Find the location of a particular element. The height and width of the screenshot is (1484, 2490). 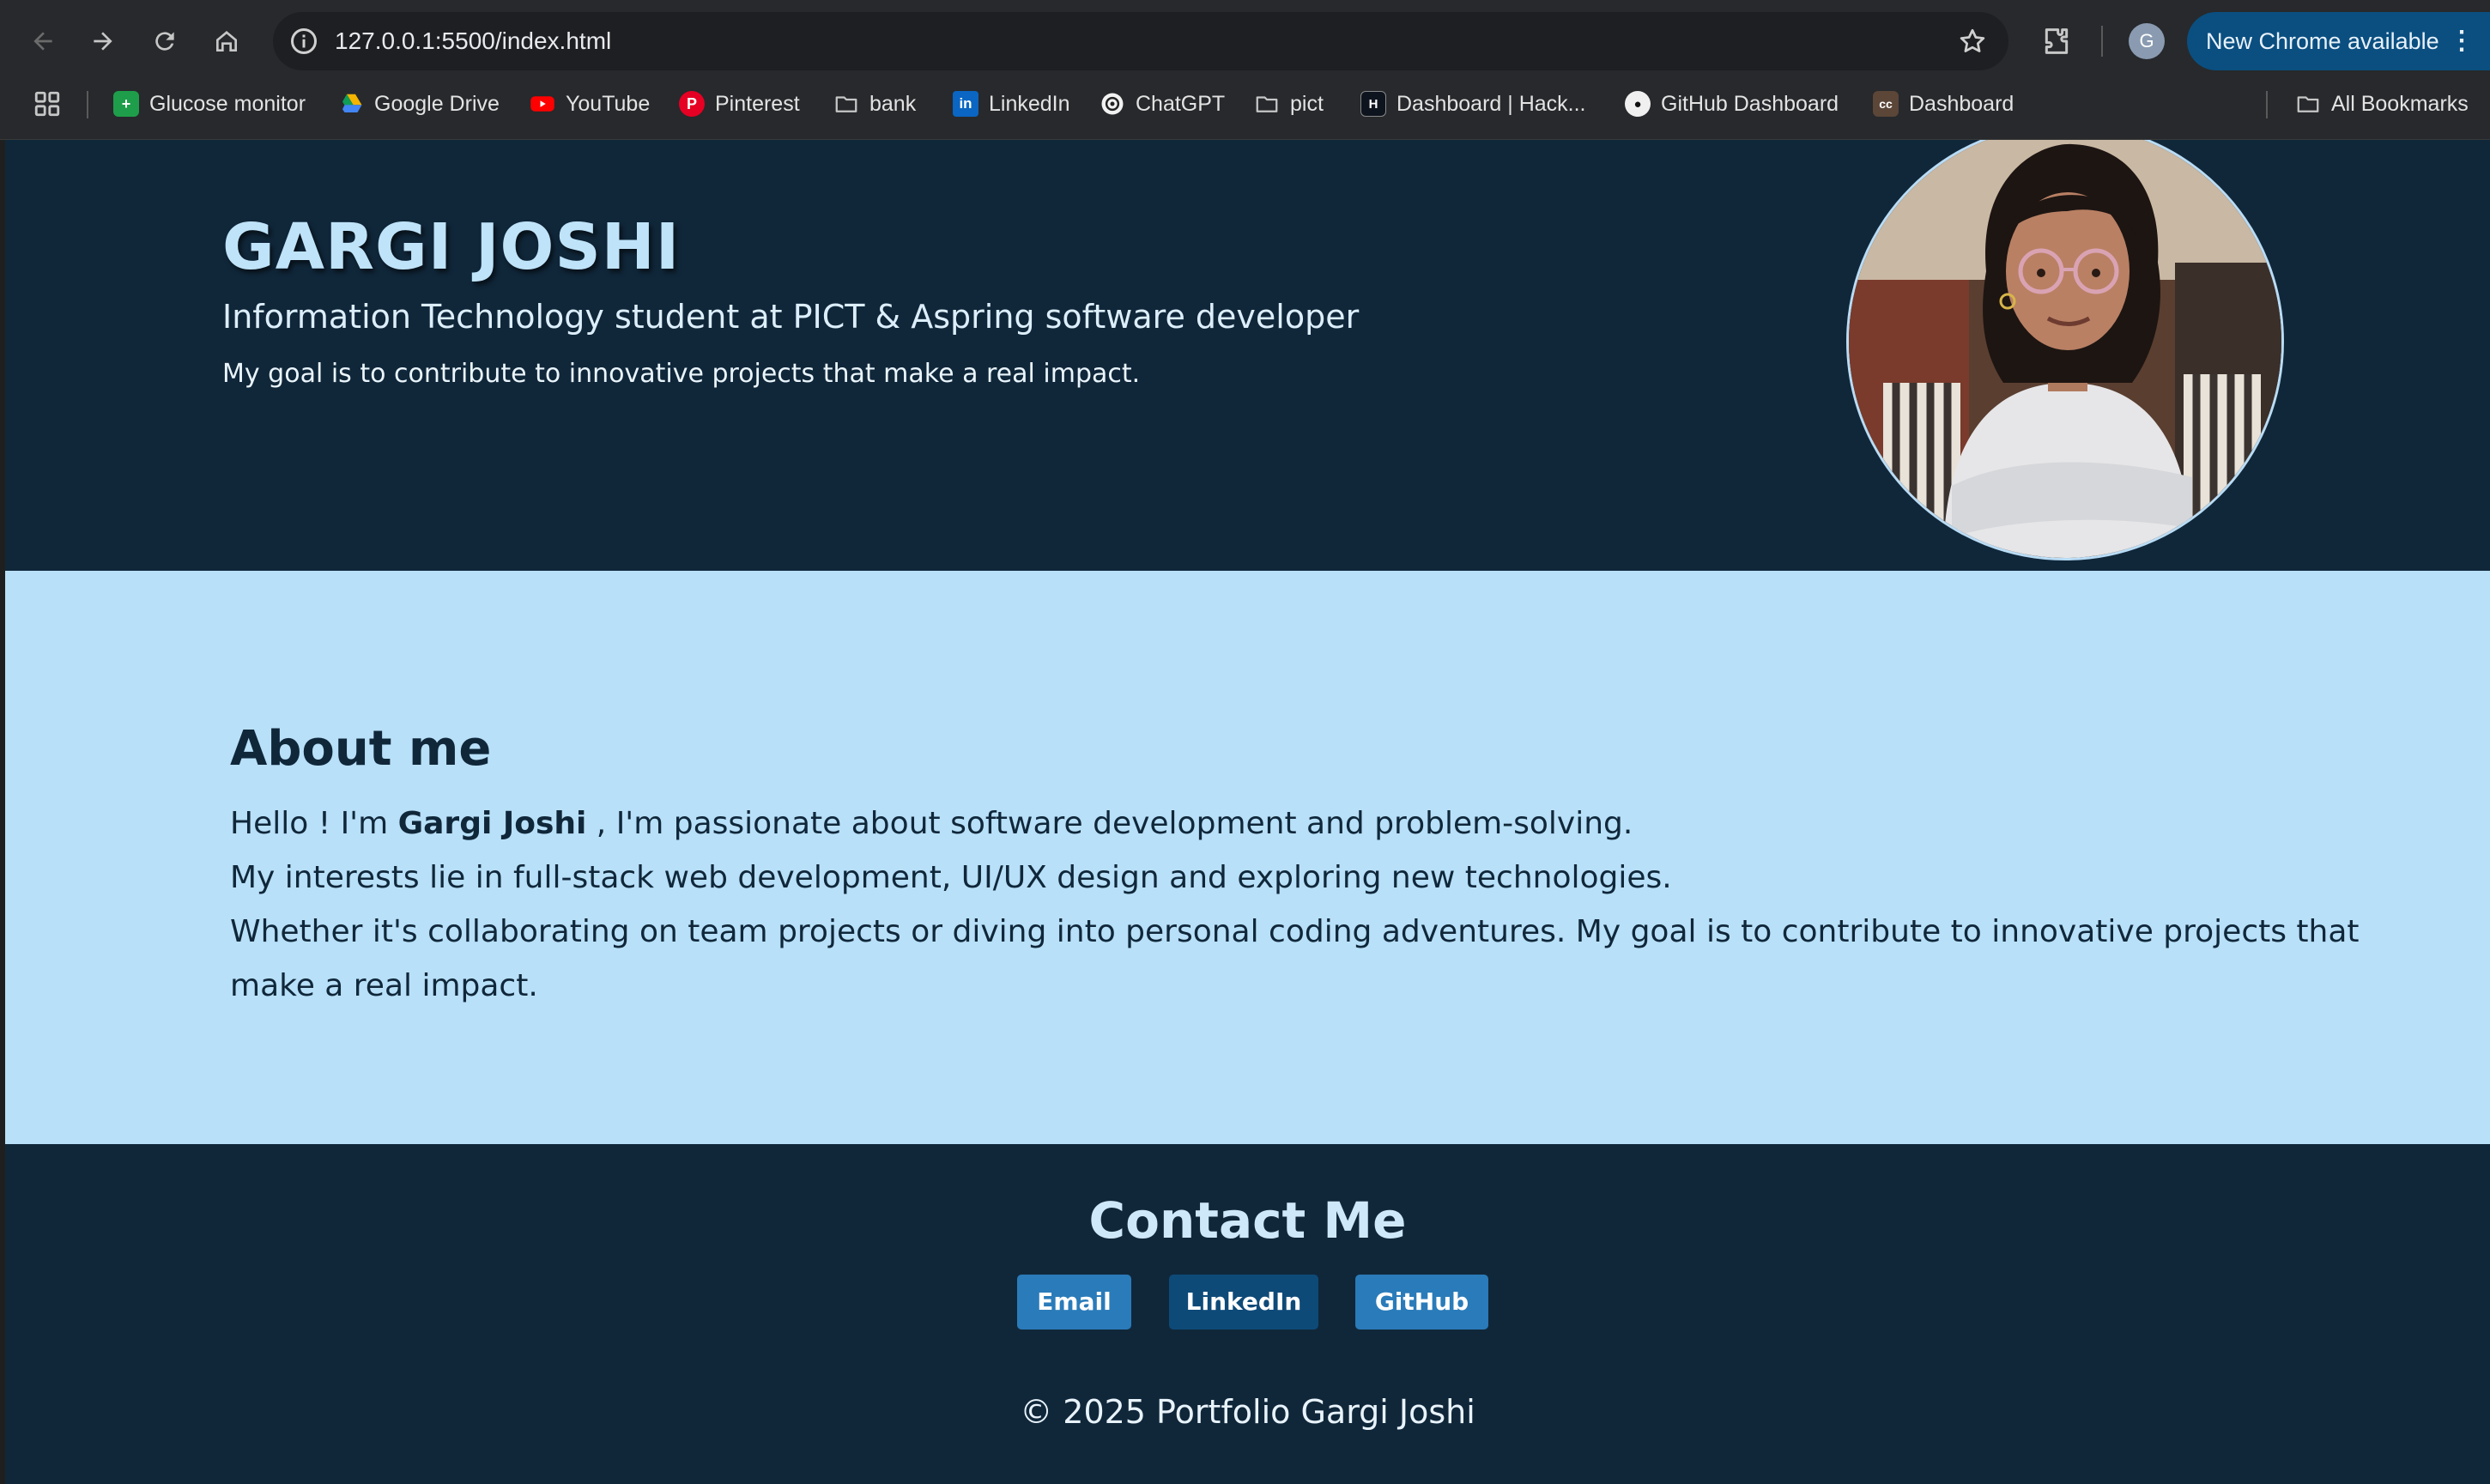

home-button is located at coordinates (227, 41).